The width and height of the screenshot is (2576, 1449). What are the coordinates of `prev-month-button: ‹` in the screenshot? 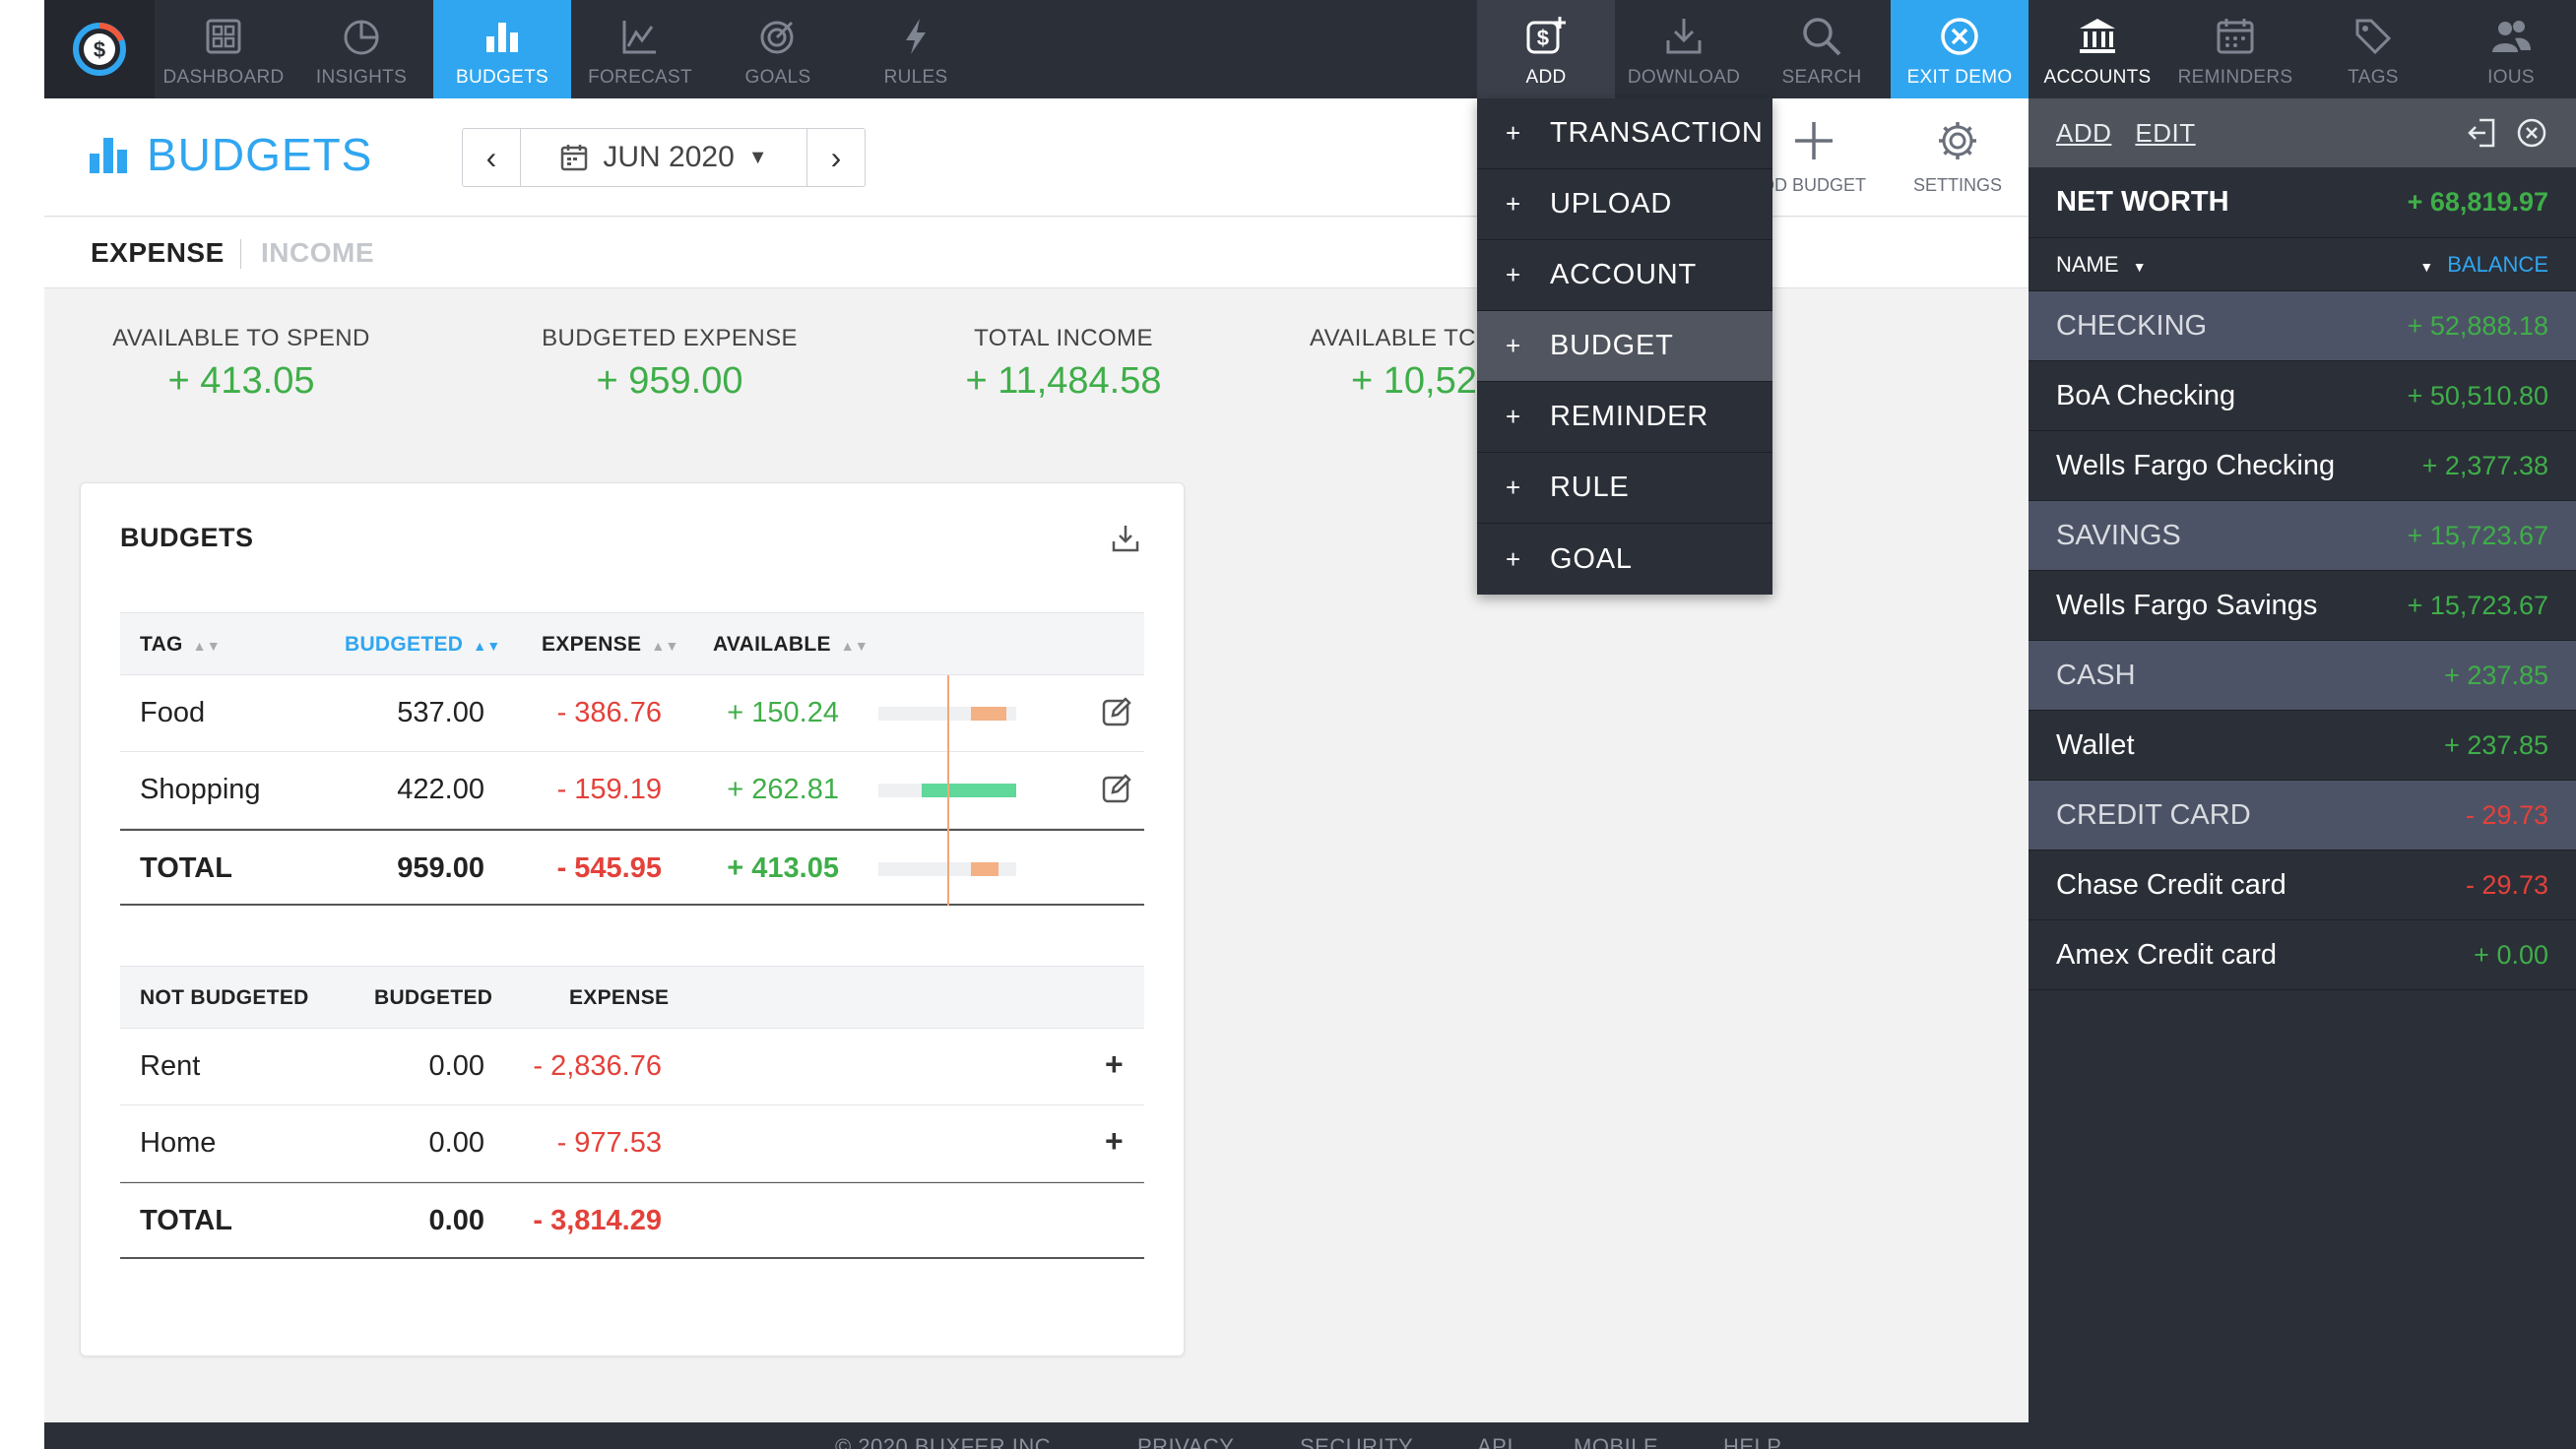 It's located at (491, 157).